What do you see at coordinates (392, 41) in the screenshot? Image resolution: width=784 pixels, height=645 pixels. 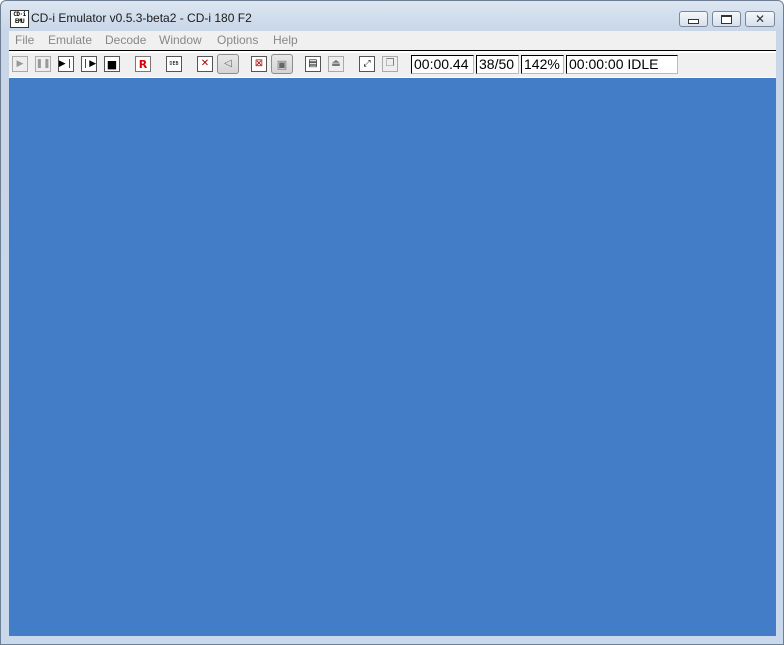 I see `menu-bar: File Emulate Decode Window Options Help` at bounding box center [392, 41].